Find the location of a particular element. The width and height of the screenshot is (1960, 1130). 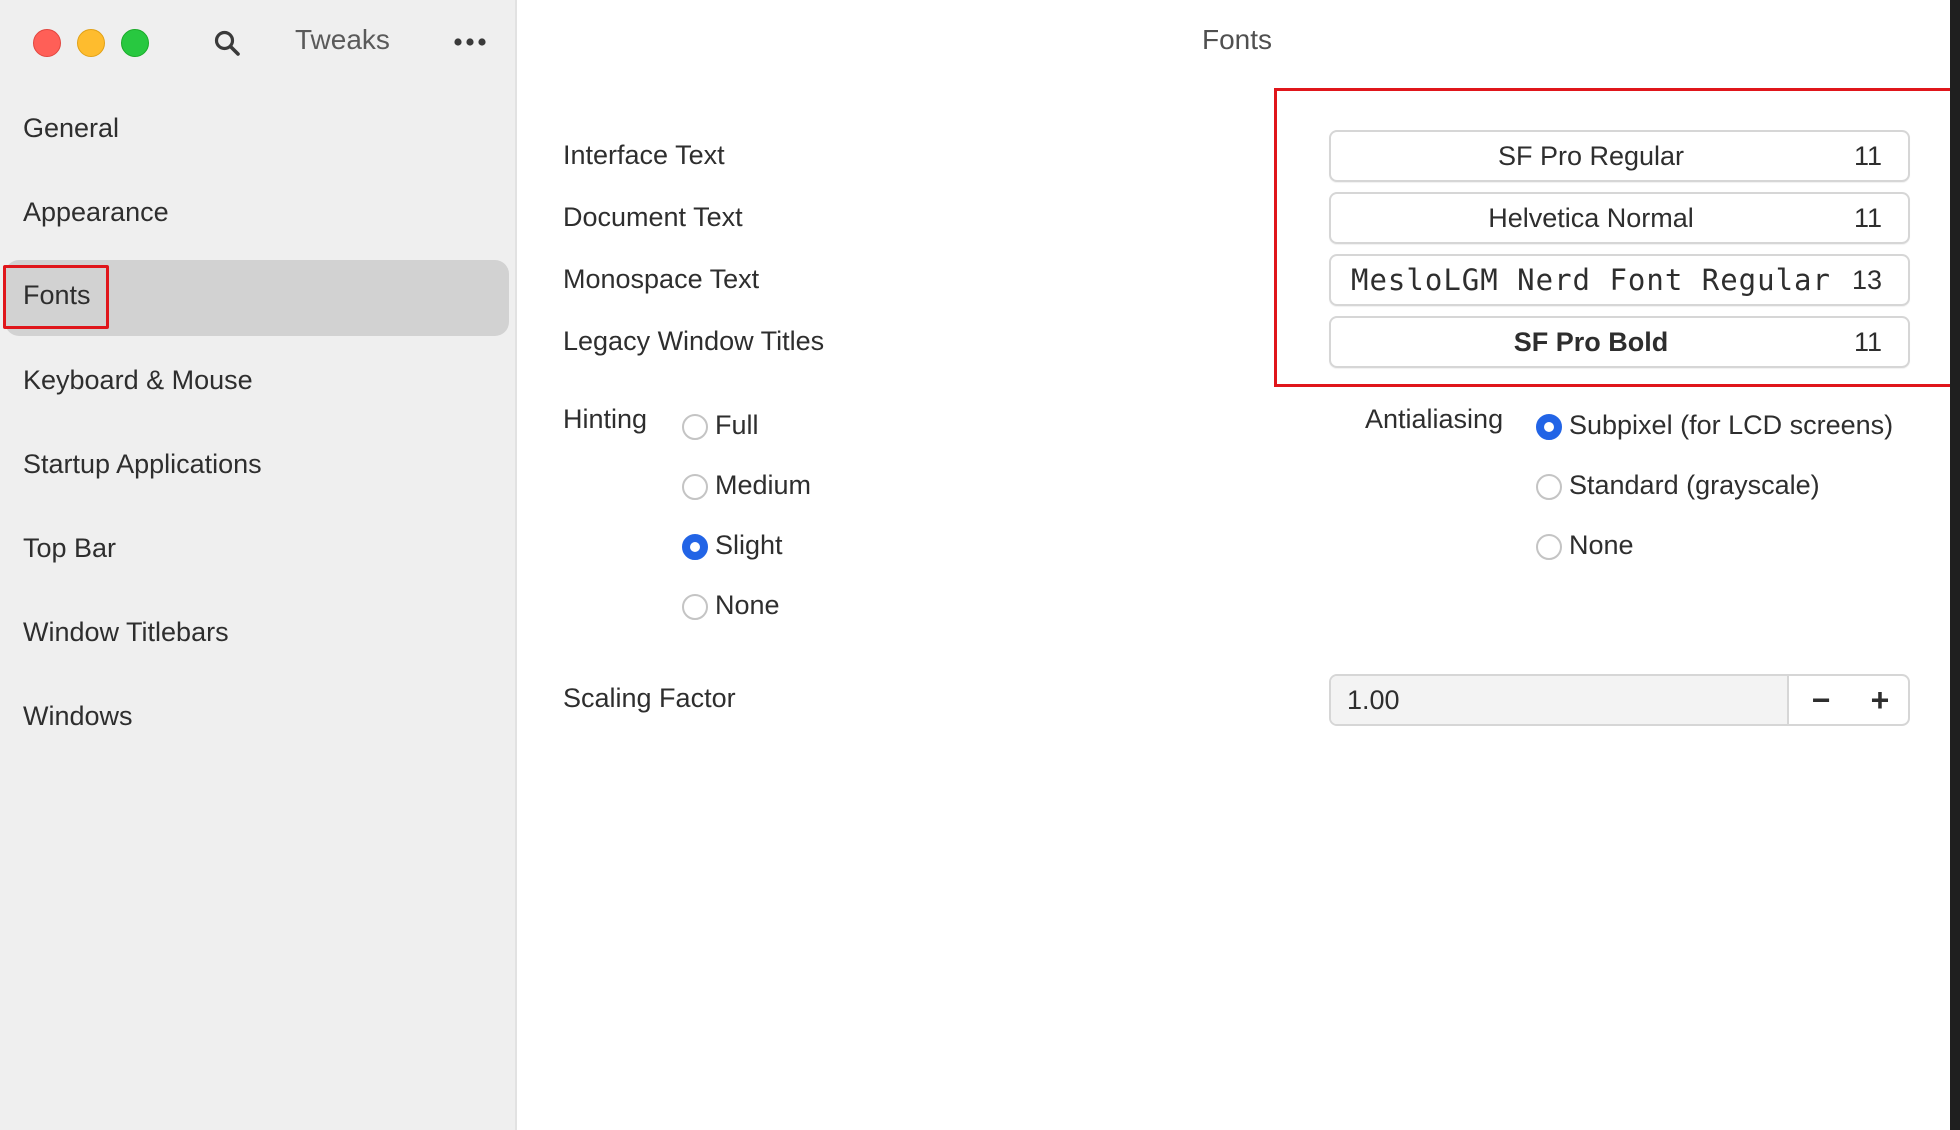

maximize-window-button is located at coordinates (135, 43).